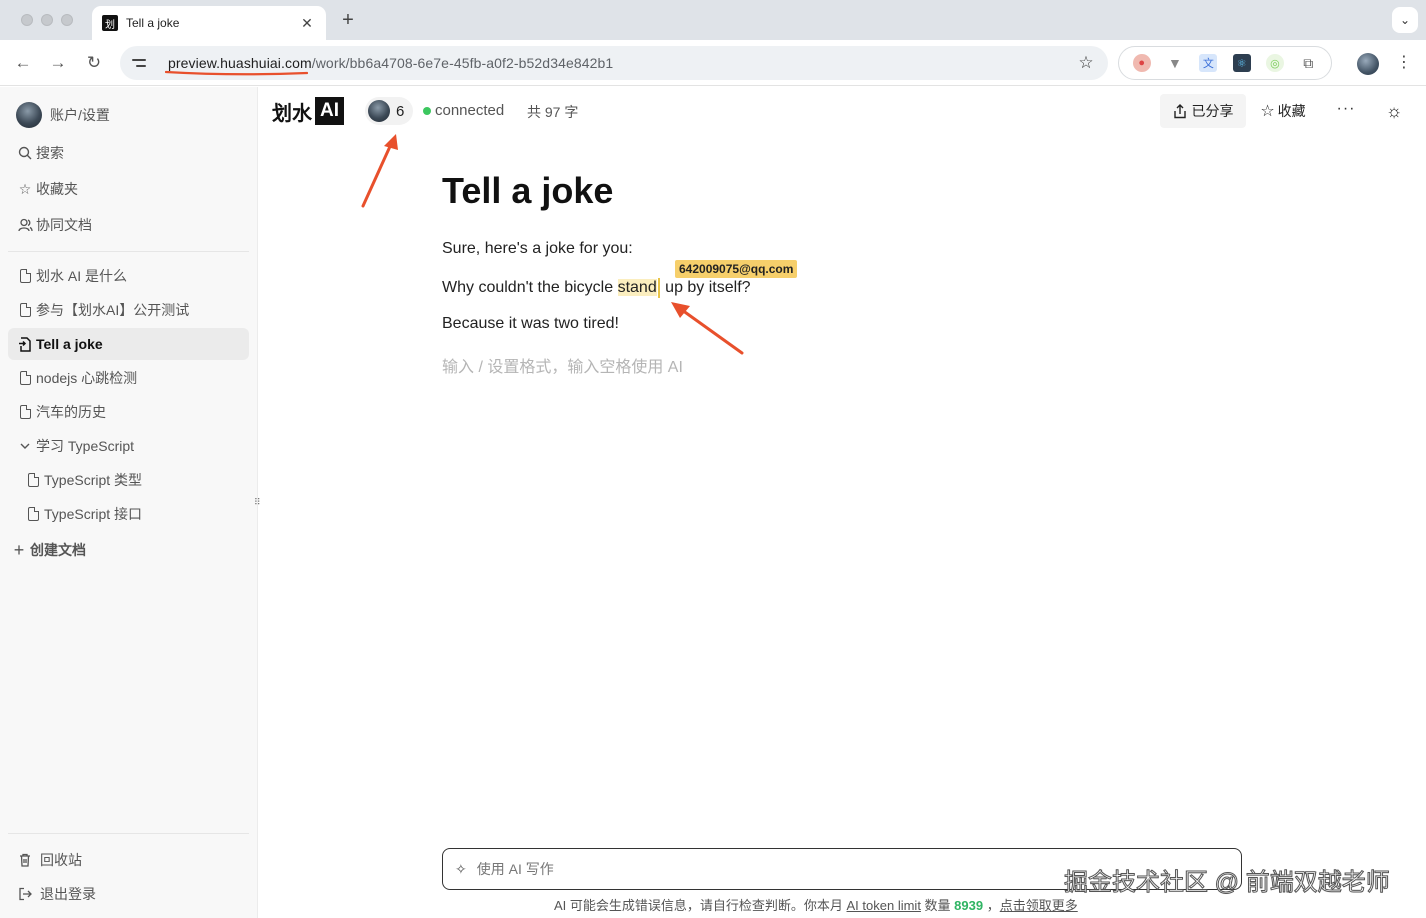 The width and height of the screenshot is (1426, 918). Describe the element at coordinates (25, 344) in the screenshot. I see `shared-document-icon` at that location.